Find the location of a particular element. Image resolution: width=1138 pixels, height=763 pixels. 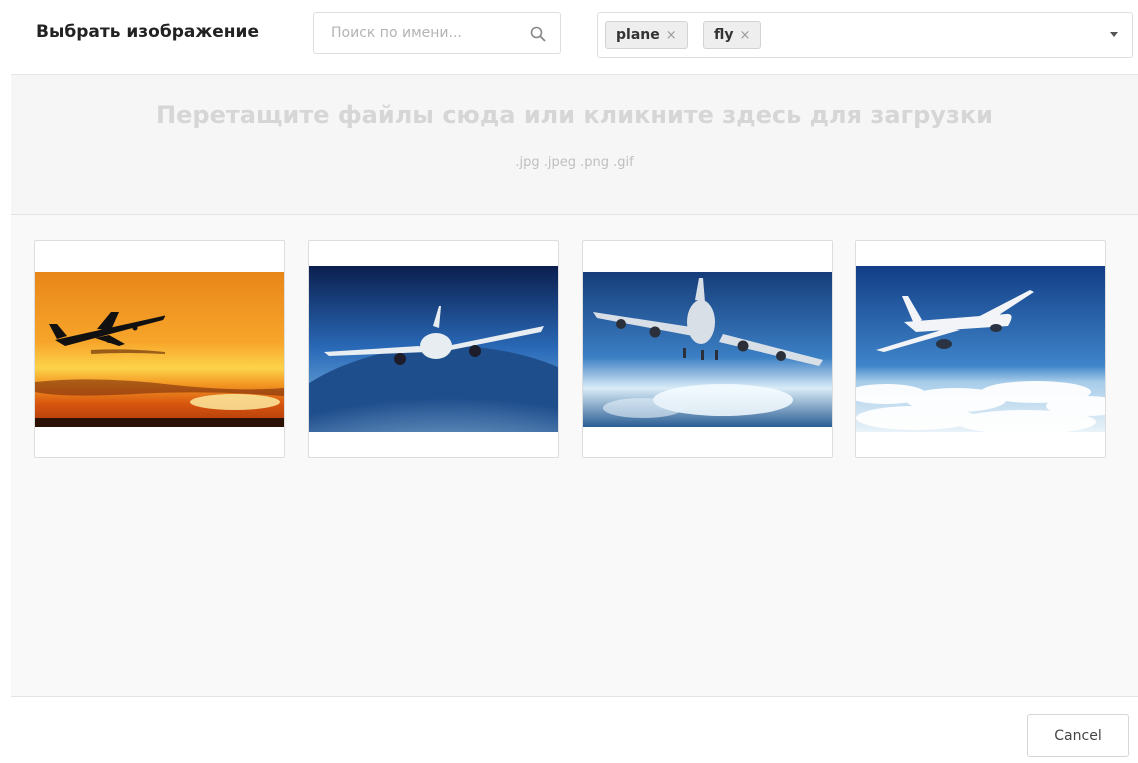

dialog-header: Выбрать изображение plane × fly × is located at coordinates (569, 37).